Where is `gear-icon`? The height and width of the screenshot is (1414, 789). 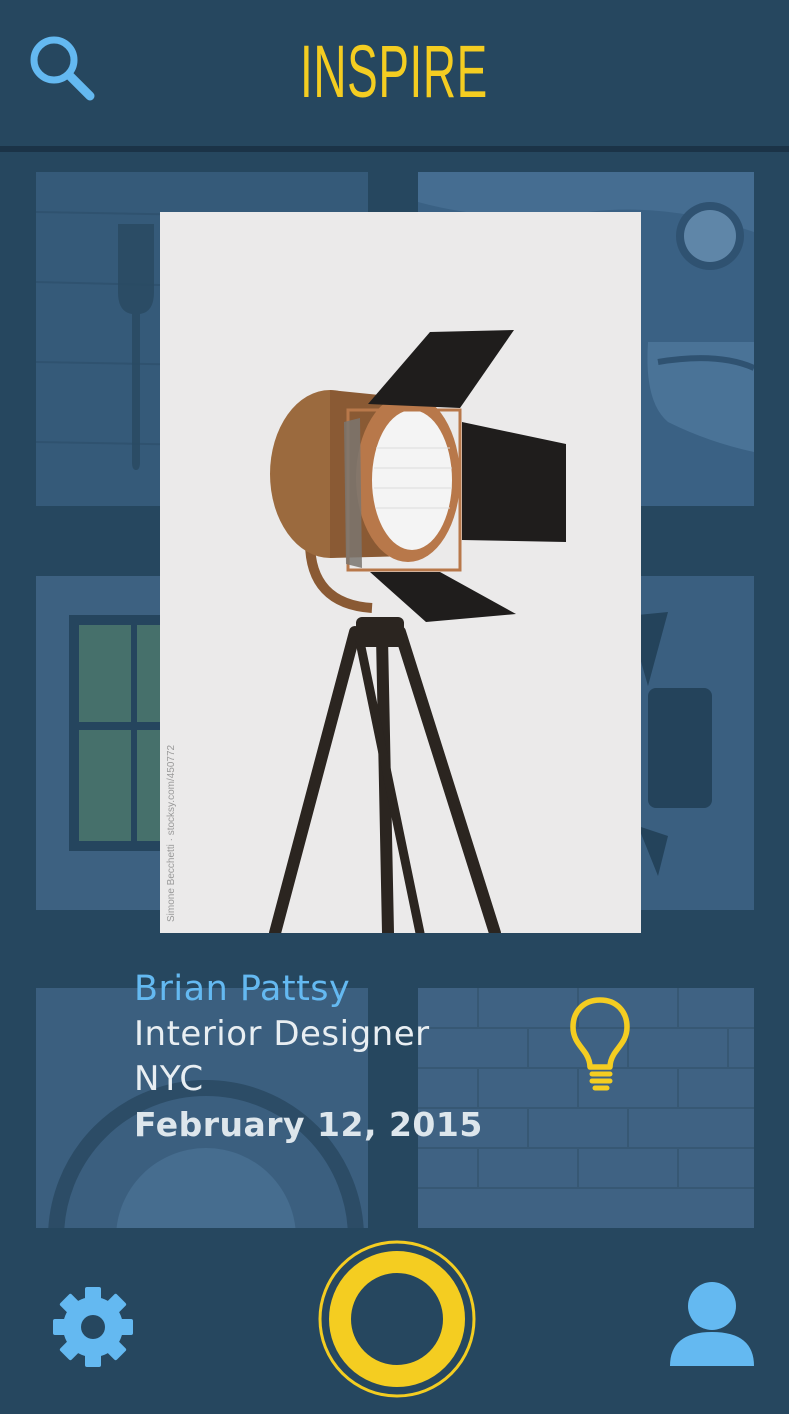 gear-icon is located at coordinates (93, 1327).